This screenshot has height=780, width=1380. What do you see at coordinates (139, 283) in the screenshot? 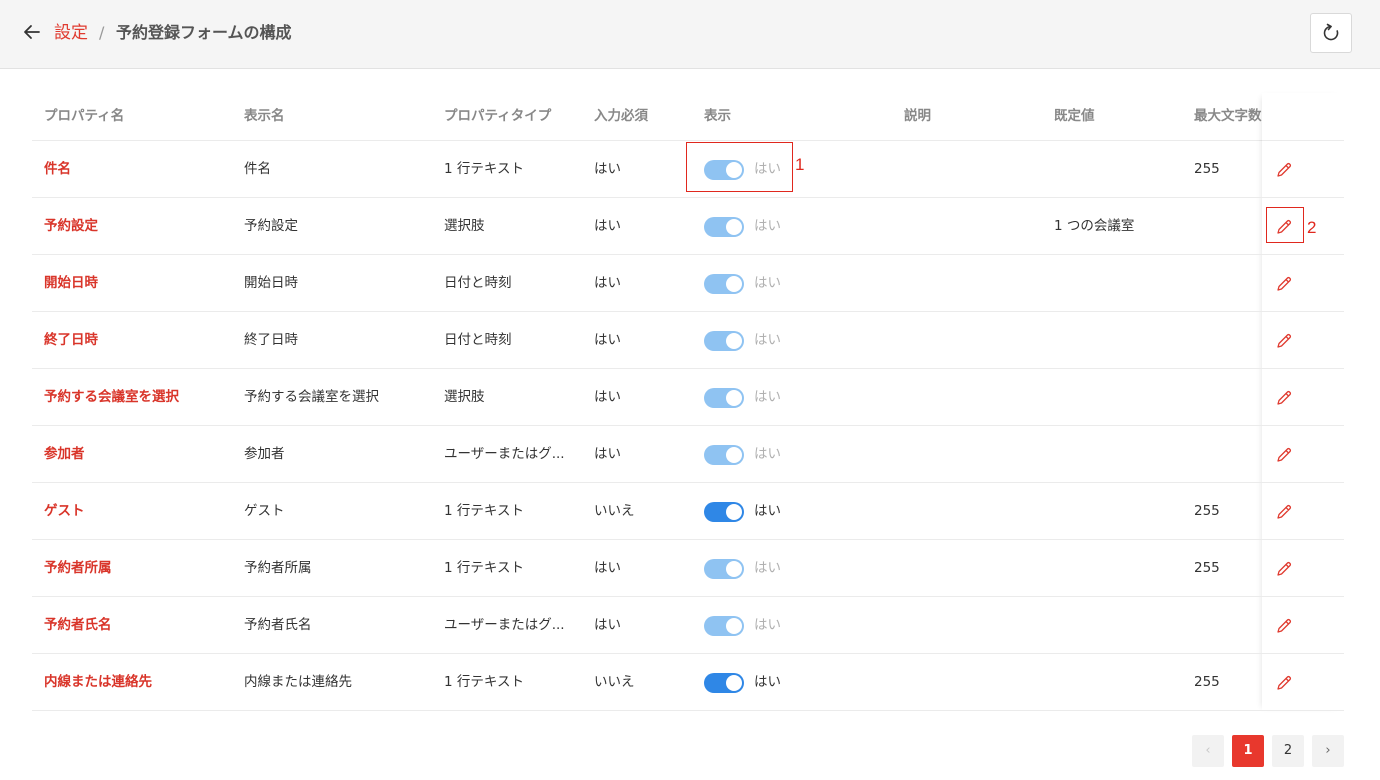
I see `property-name-link: 開始日時` at bounding box center [139, 283].